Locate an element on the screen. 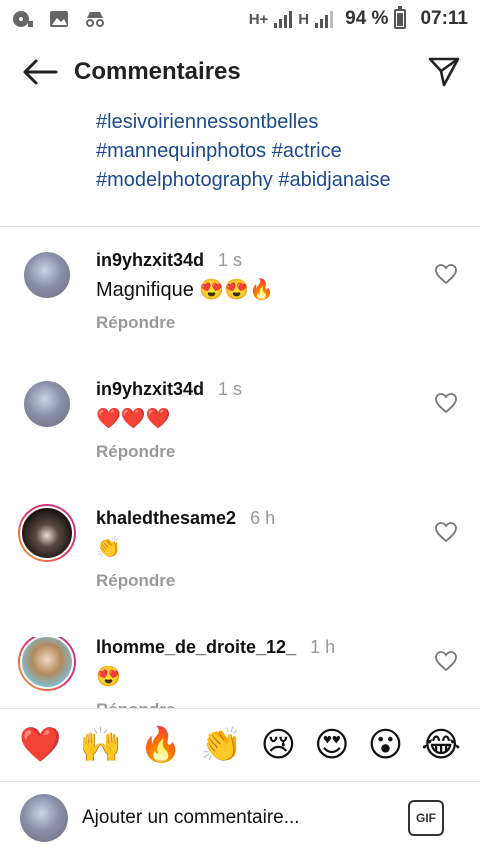 The height and width of the screenshot is (854, 480). clock: 07:11 is located at coordinates (444, 18).